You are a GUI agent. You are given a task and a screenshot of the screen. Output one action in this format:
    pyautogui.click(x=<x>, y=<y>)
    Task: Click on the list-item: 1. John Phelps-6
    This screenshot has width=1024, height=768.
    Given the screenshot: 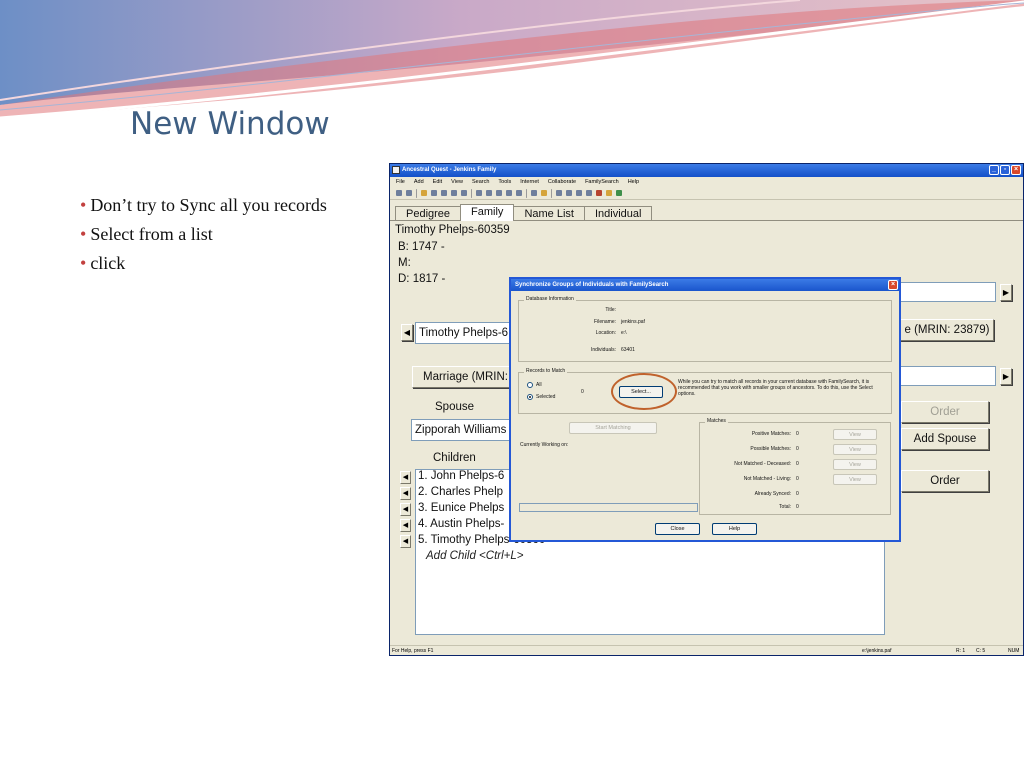 What is the action you would take?
    pyautogui.click(x=461, y=476)
    